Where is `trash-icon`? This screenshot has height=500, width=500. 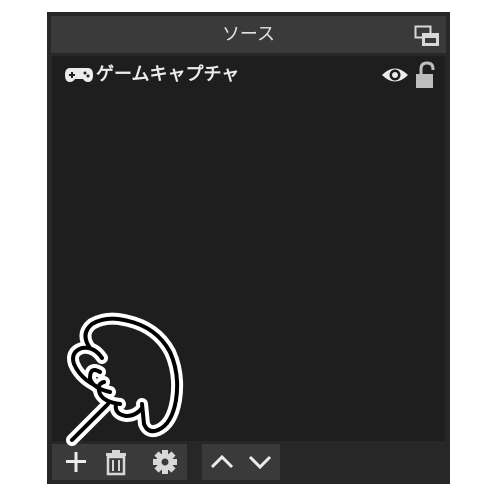 trash-icon is located at coordinates (116, 463).